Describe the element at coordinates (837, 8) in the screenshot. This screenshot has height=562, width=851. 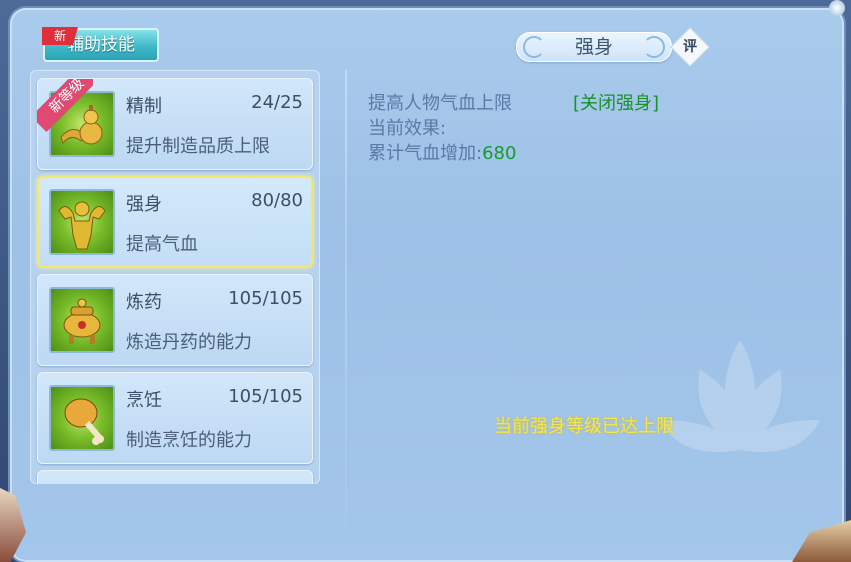
I see `close-orb-icon` at that location.